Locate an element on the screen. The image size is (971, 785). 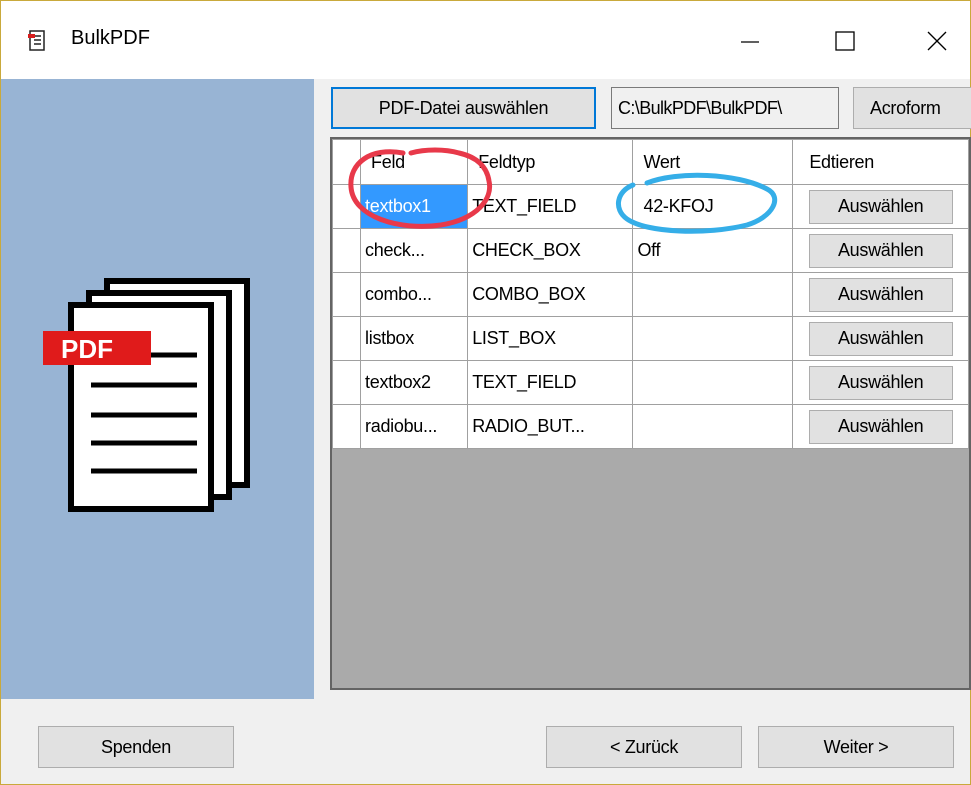
grid-header-row: Feld Feldtyp Wert Edtieren is located at coordinates (650, 162).